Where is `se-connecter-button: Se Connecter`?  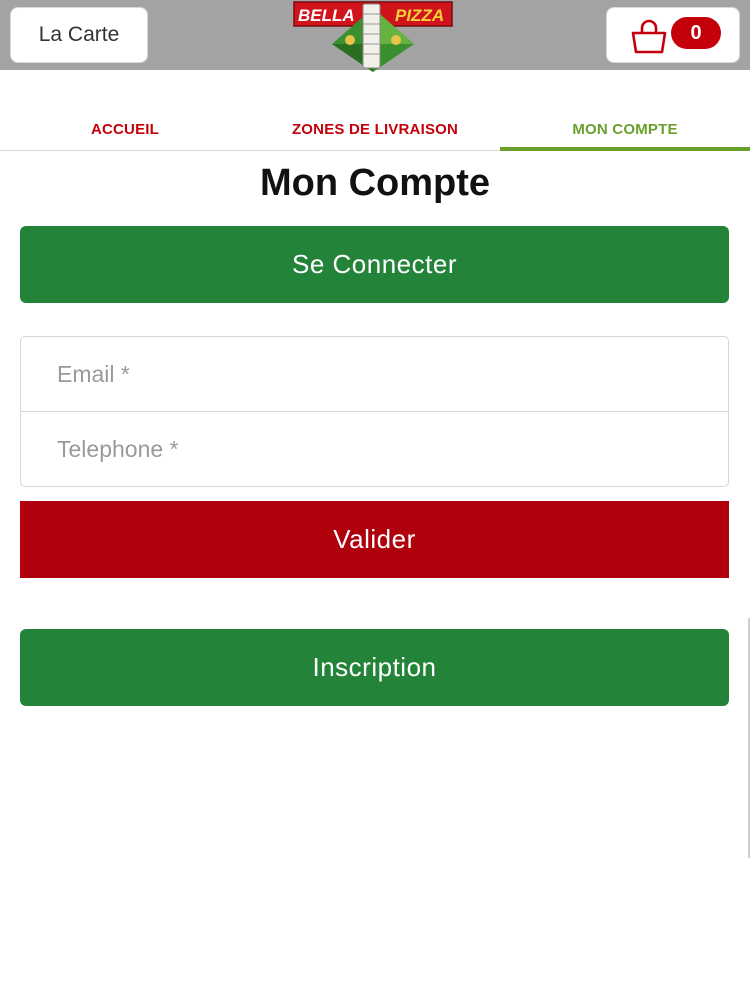
se-connecter-button: Se Connecter is located at coordinates (374, 264).